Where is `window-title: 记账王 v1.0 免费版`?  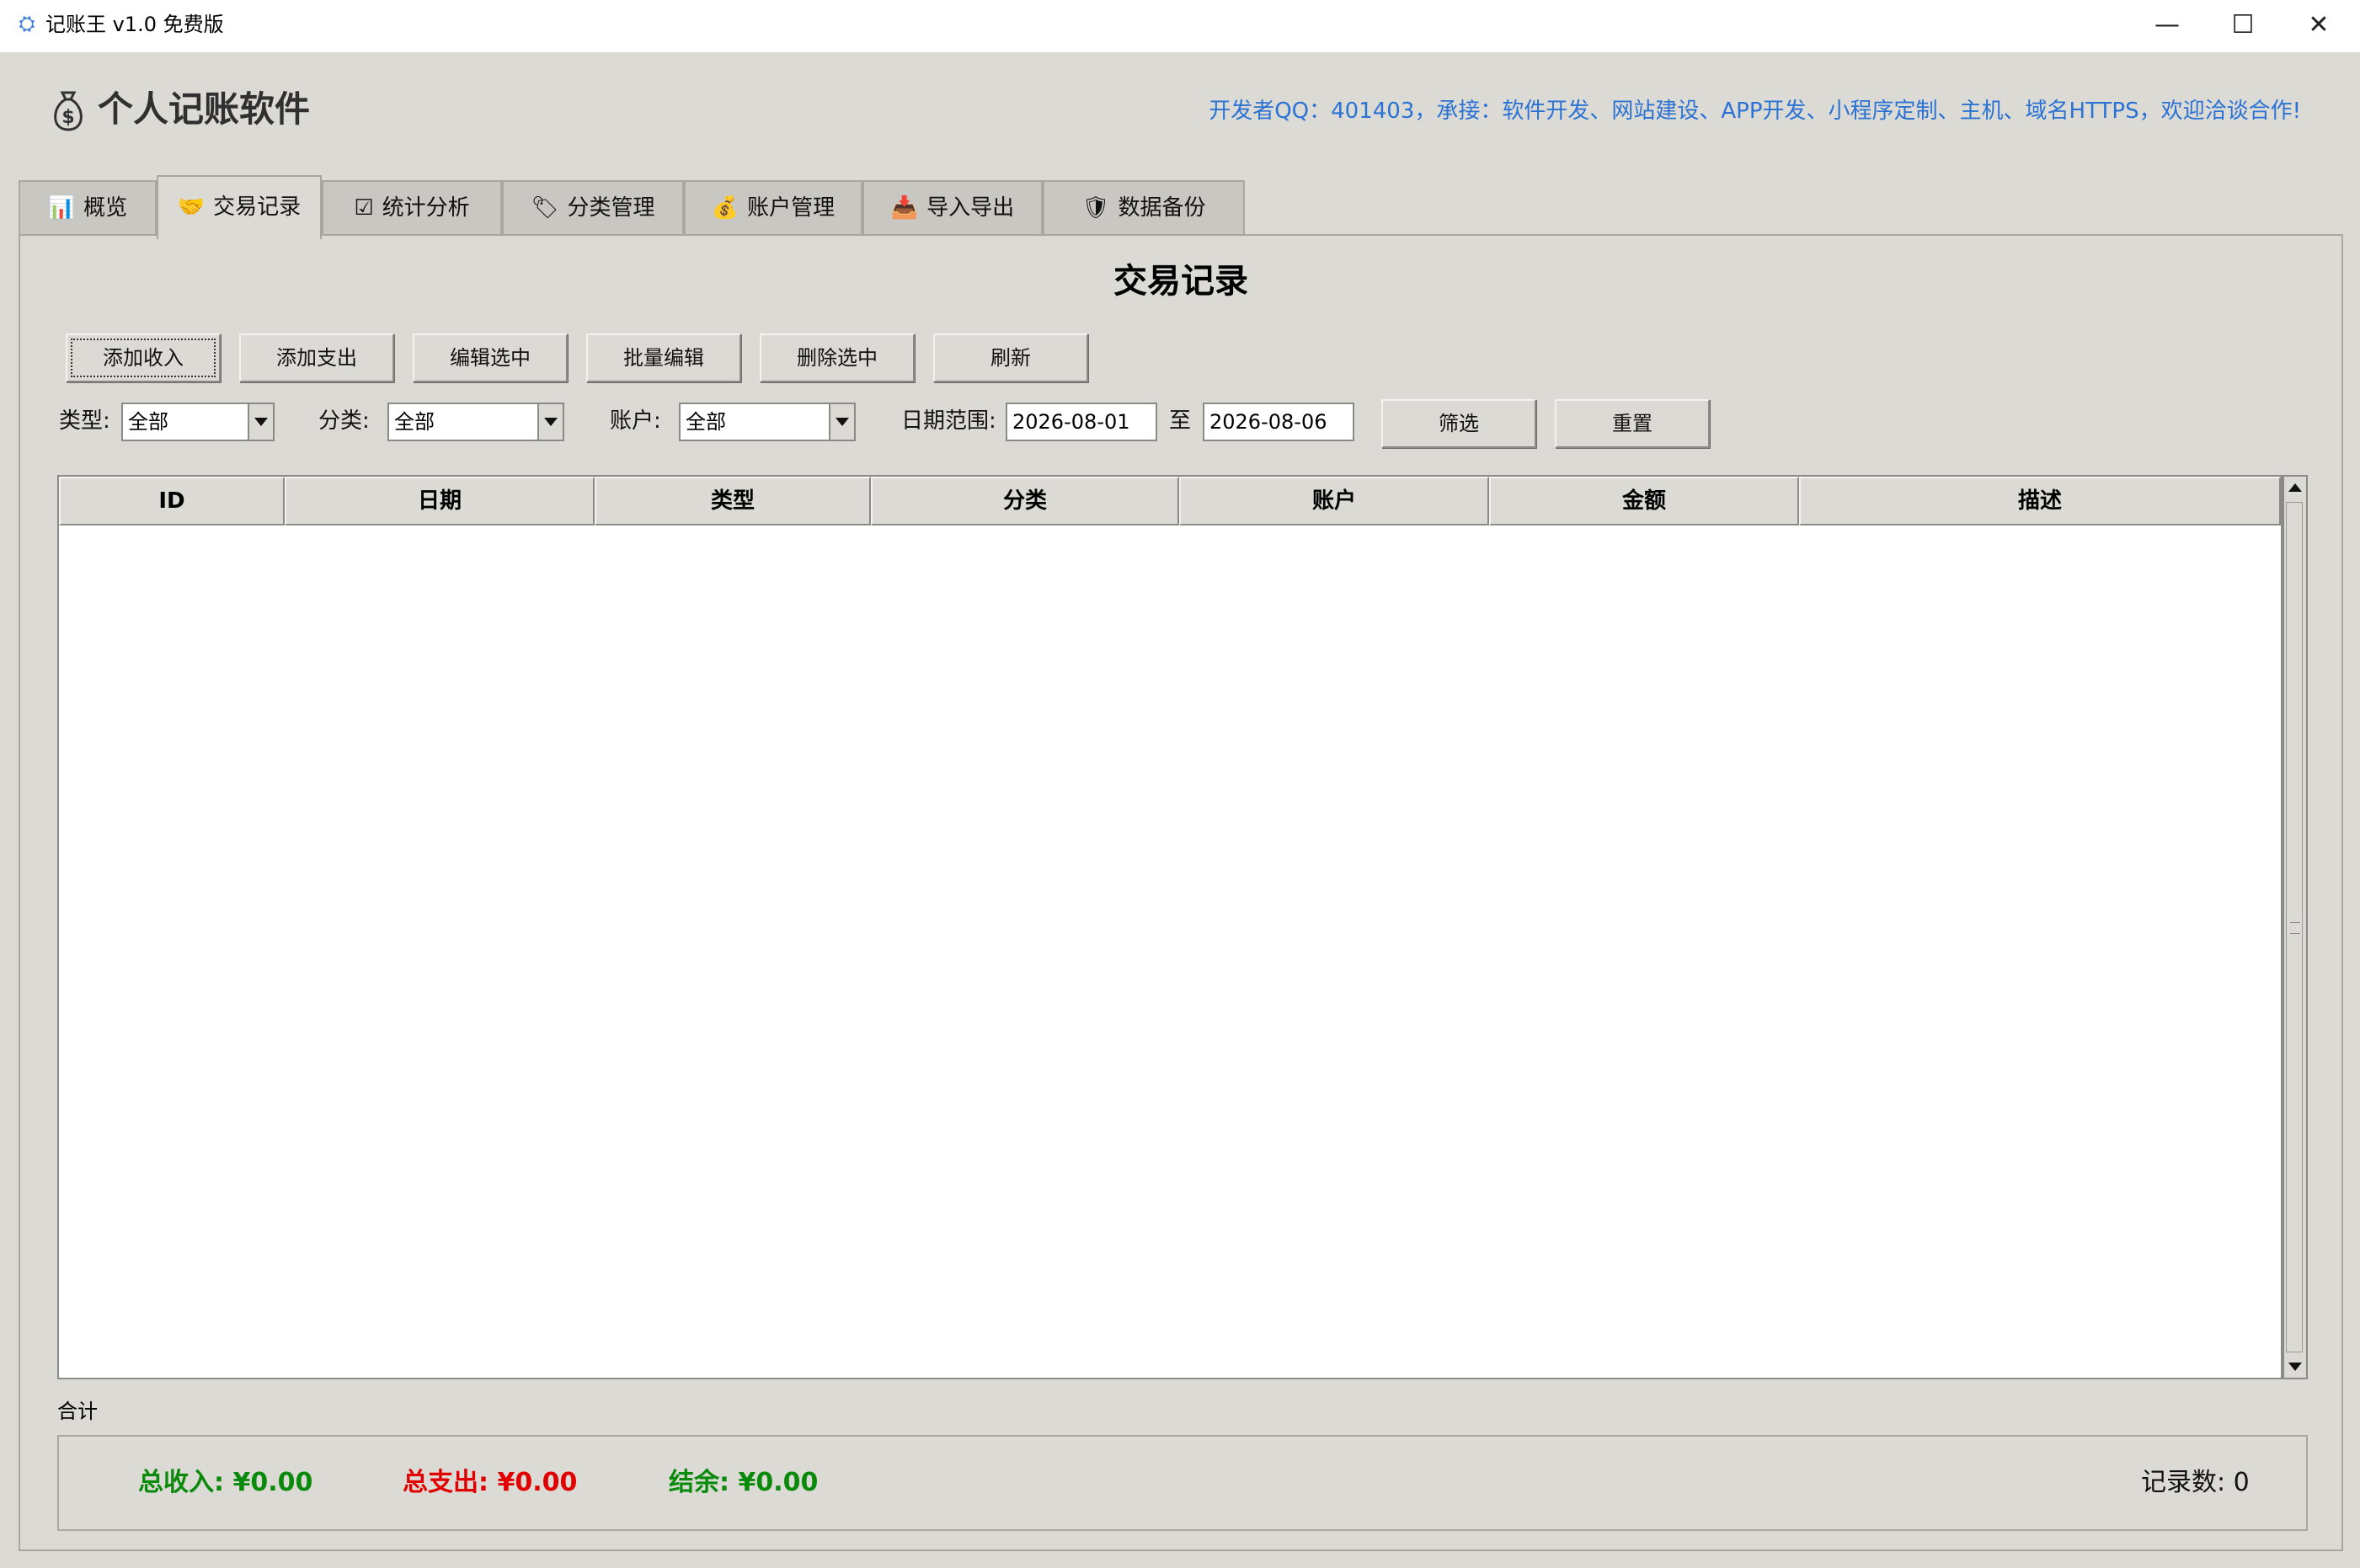 window-title: 记账王 v1.0 免费版 is located at coordinates (134, 24).